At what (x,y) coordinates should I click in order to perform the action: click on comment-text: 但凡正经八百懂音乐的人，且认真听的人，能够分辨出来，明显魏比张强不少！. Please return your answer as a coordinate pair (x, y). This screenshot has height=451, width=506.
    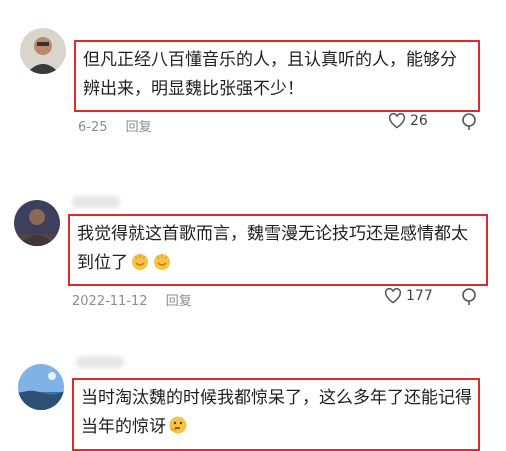
    Looking at the image, I should click on (270, 74).